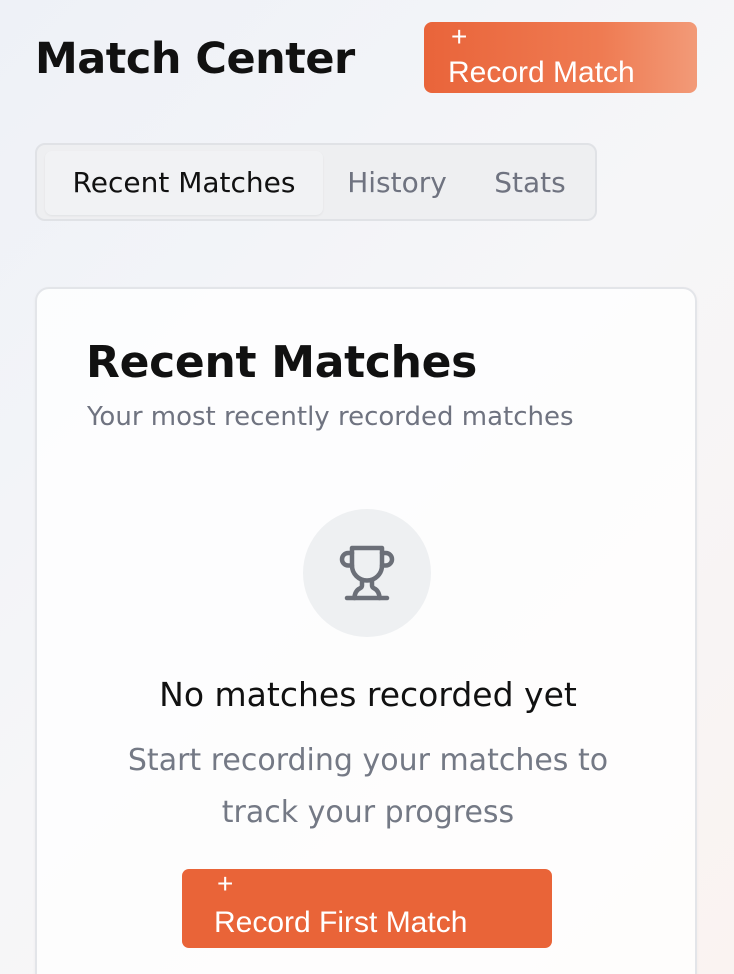 The height and width of the screenshot is (974, 734). Describe the element at coordinates (541, 72) in the screenshot. I see `record-match-label: Record Match` at that location.